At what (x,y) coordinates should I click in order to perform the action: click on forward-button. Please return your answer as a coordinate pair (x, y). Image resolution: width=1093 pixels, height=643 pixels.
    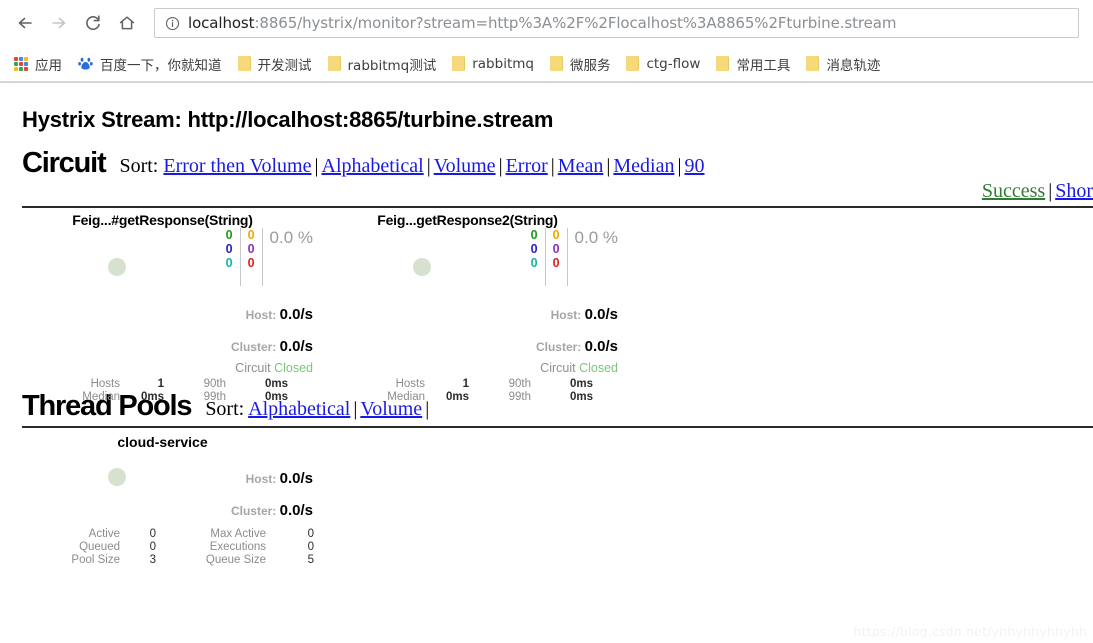
    Looking at the image, I should click on (59, 23).